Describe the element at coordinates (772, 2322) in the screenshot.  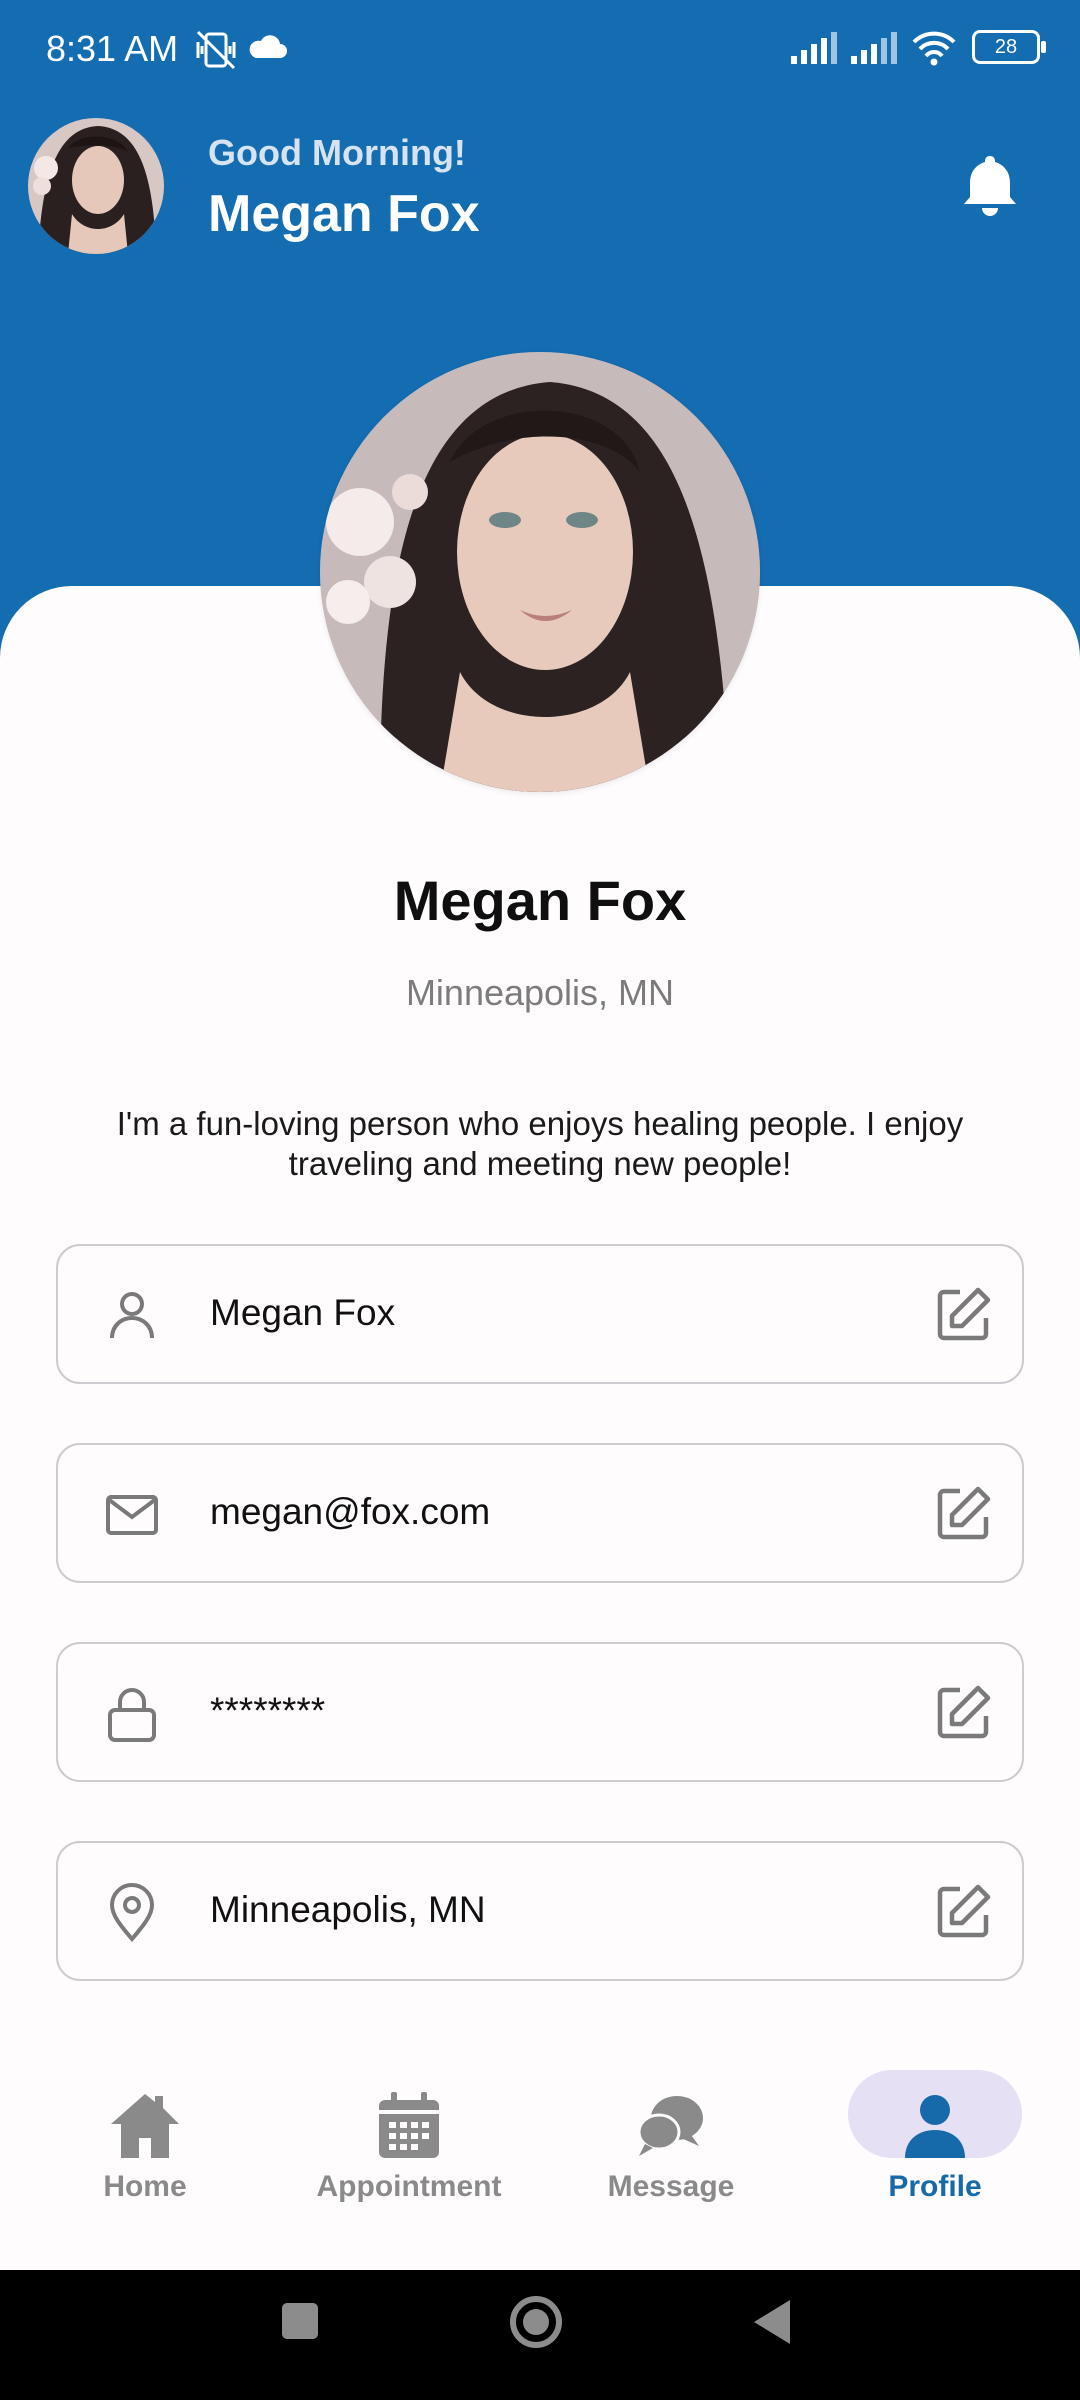
I see `back-button` at that location.